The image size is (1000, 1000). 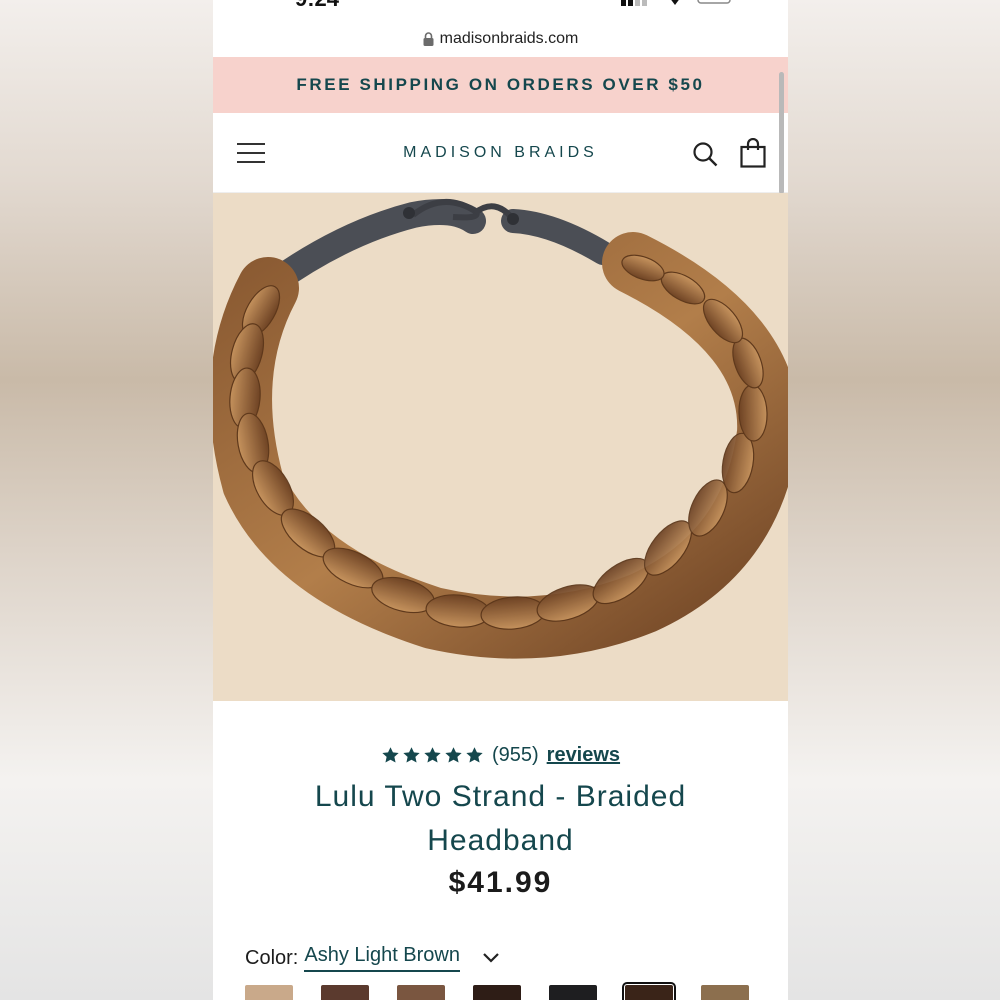 What do you see at coordinates (272, 957) in the screenshot?
I see `color-label: Color:` at bounding box center [272, 957].